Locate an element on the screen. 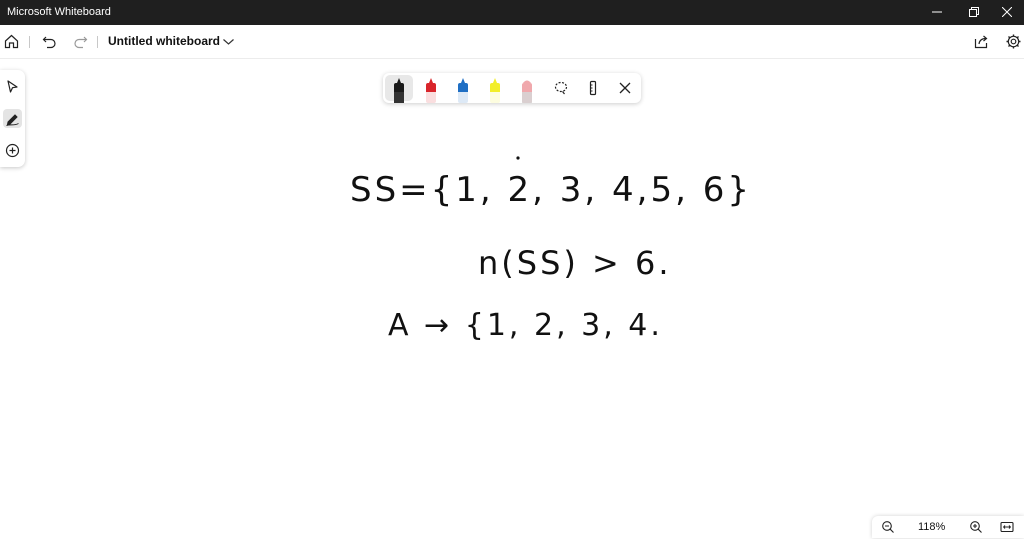 Image resolution: width=1024 pixels, height=539 pixels. gear-icon is located at coordinates (1013, 41).